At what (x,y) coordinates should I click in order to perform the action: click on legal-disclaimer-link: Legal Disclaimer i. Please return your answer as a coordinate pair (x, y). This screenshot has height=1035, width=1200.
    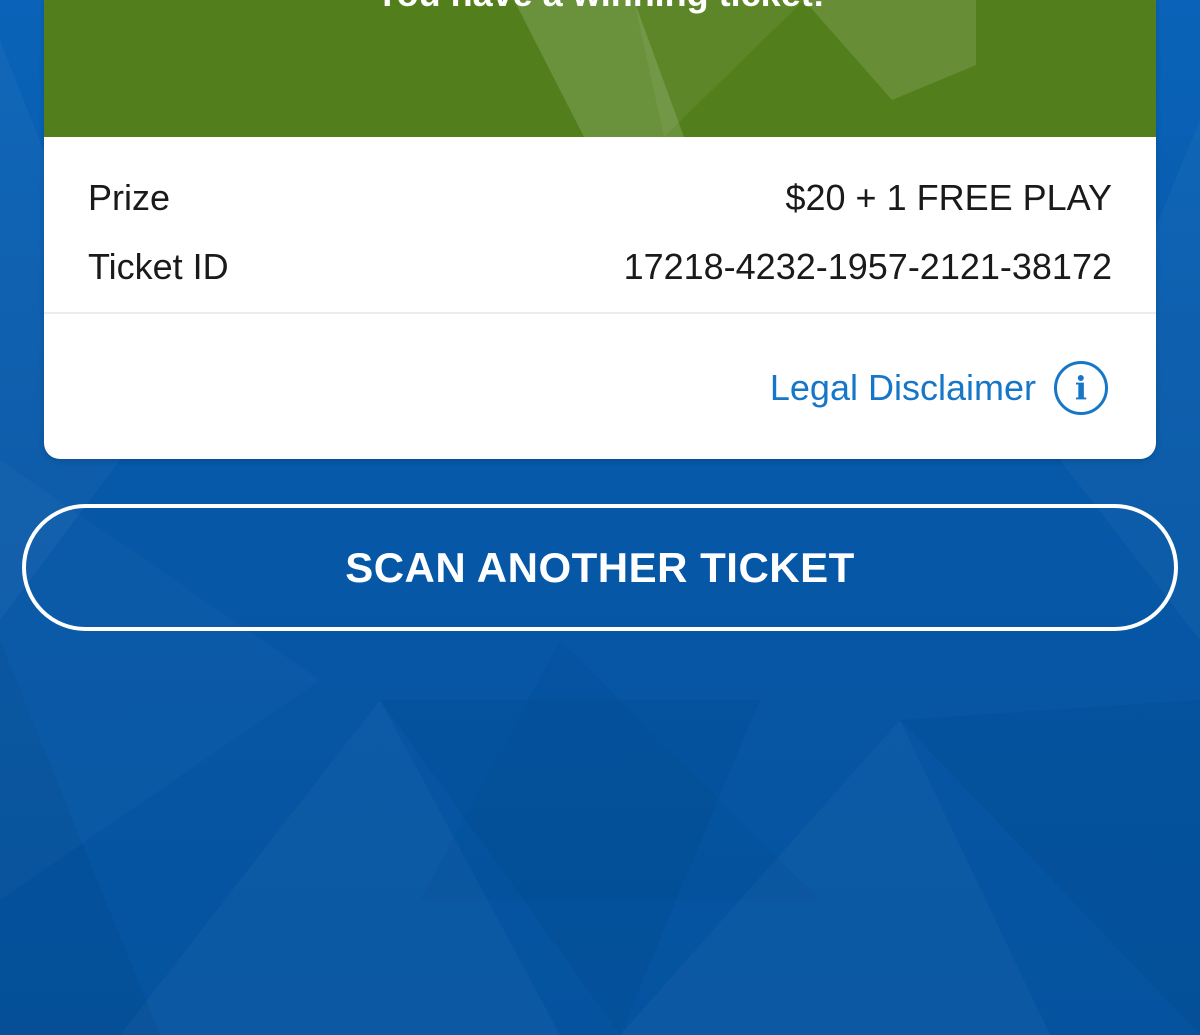
    Looking at the image, I should click on (939, 388).